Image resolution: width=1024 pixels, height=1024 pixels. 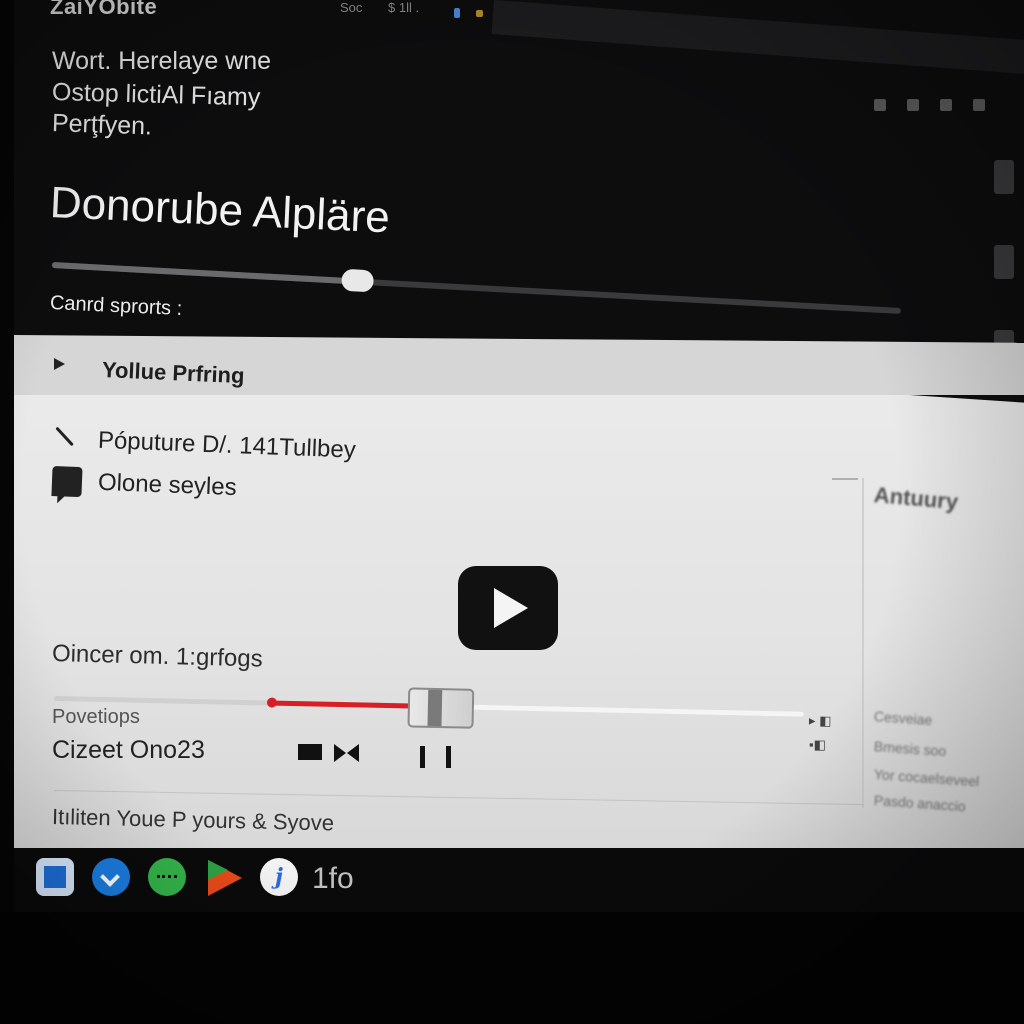 What do you see at coordinates (104, 9) in the screenshot?
I see `app-brand: ZaiYObite` at bounding box center [104, 9].